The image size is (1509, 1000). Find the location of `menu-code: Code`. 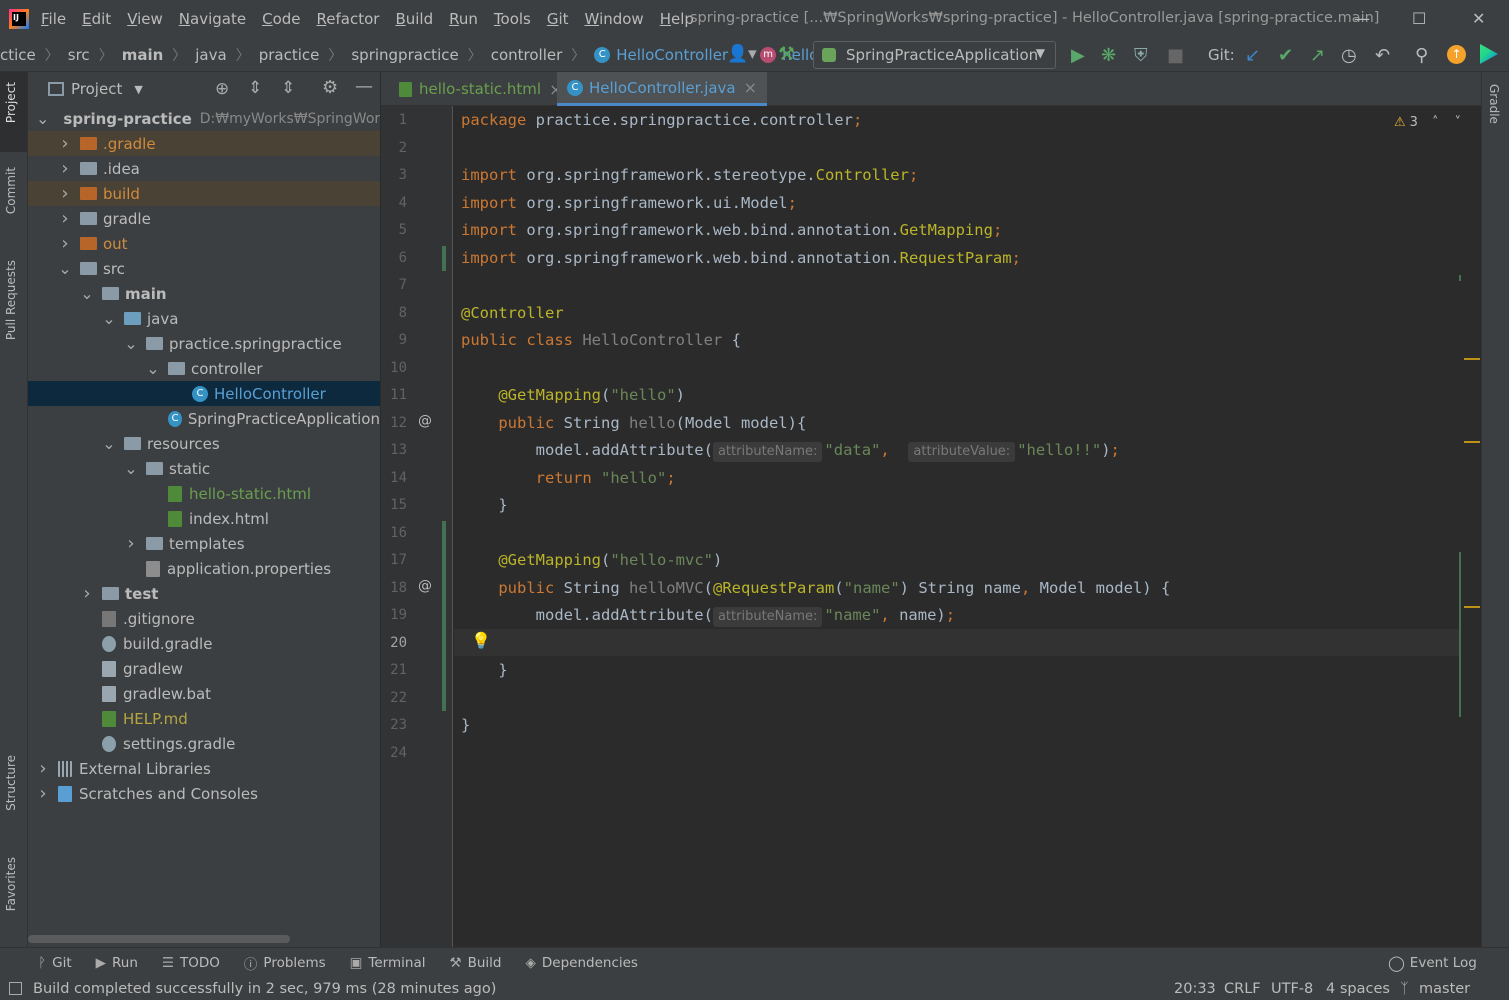

menu-code: Code is located at coordinates (281, 19).